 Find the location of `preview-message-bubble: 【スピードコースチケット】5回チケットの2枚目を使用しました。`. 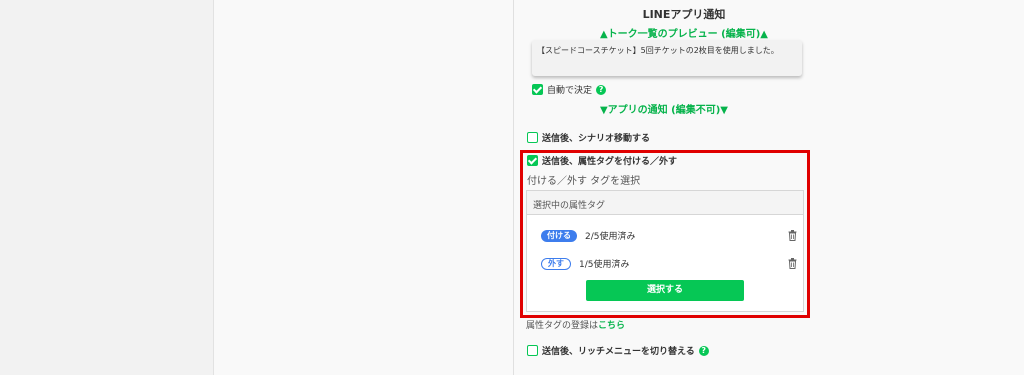

preview-message-bubble: 【スピードコースチケット】5回チケットの2枚目を使用しました。 is located at coordinates (667, 58).